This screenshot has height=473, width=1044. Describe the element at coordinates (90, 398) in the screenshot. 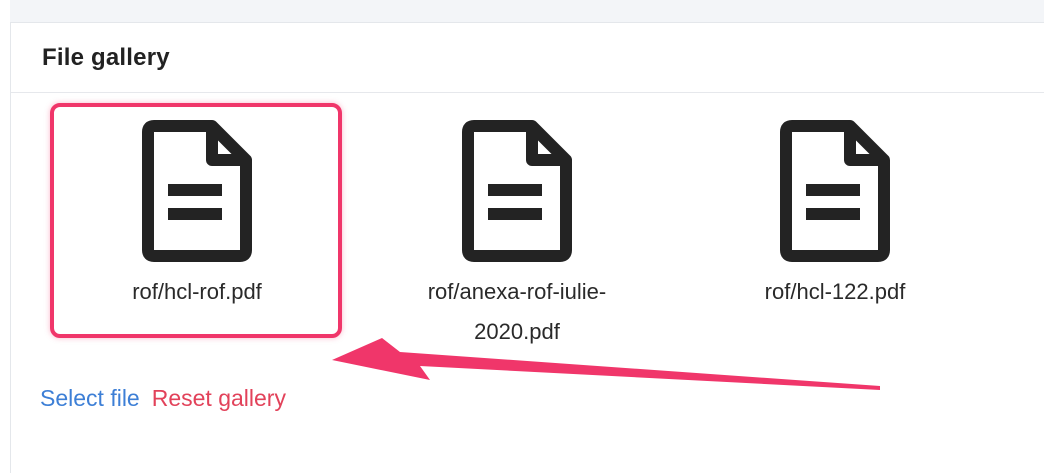

I see `select-file-link: Select file` at that location.